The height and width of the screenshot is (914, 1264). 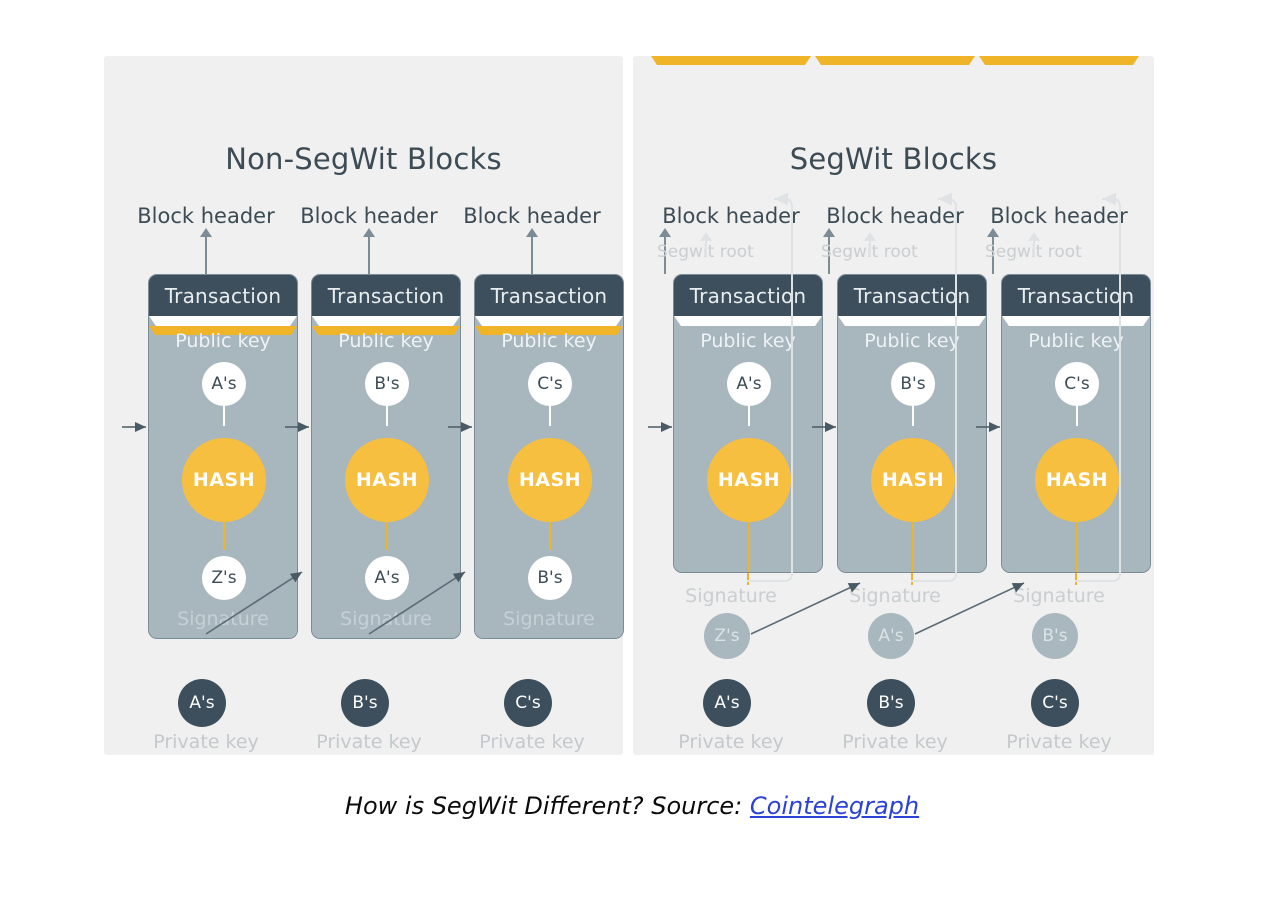 I want to click on signature-circle: A's, so click(x=387, y=578).